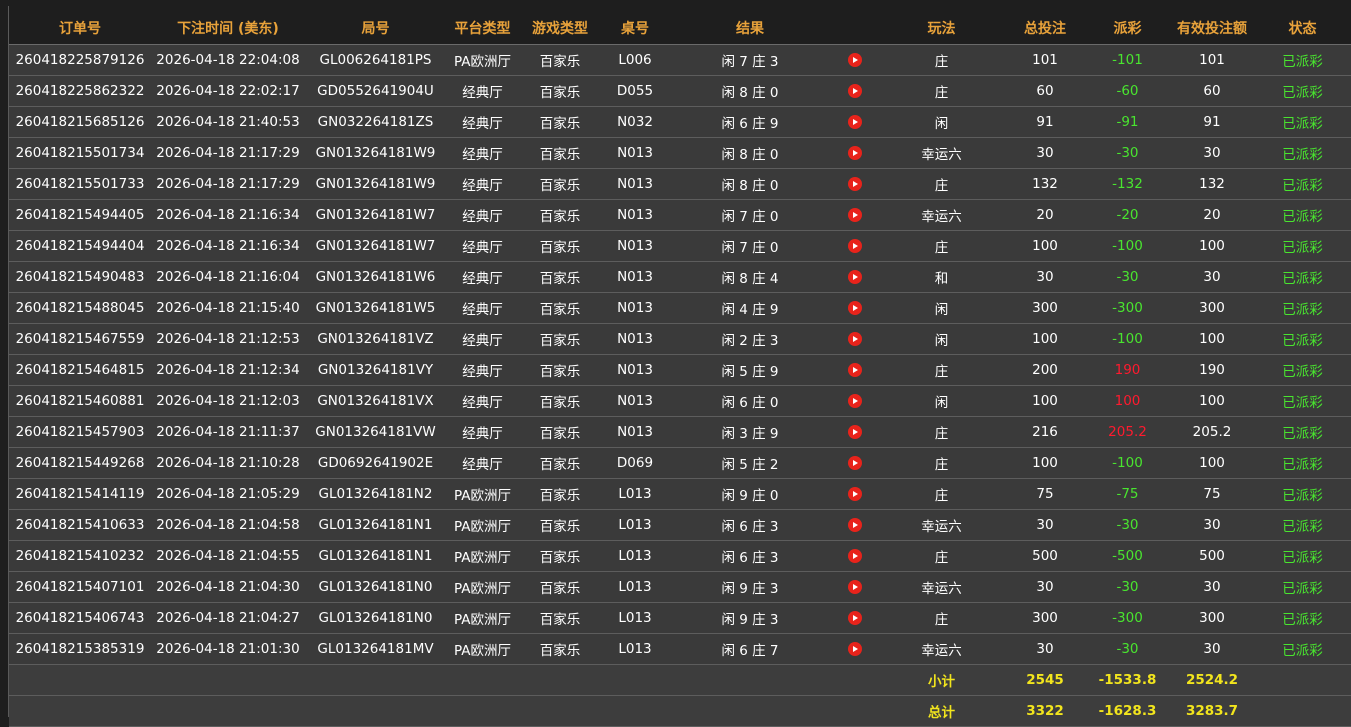 The width and height of the screenshot is (1351, 727). I want to click on cell-total-bet: 100, so click(1045, 339).